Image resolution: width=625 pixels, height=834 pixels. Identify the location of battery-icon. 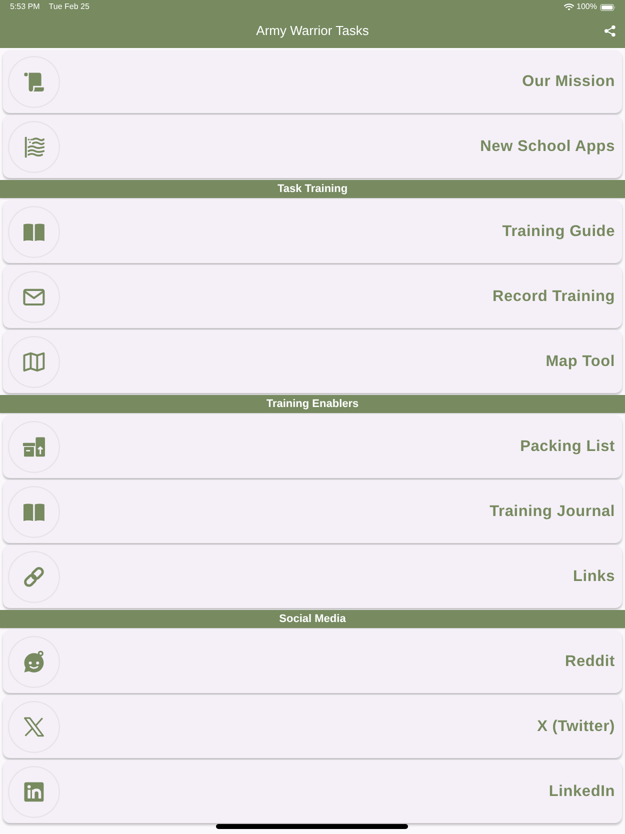
(608, 7).